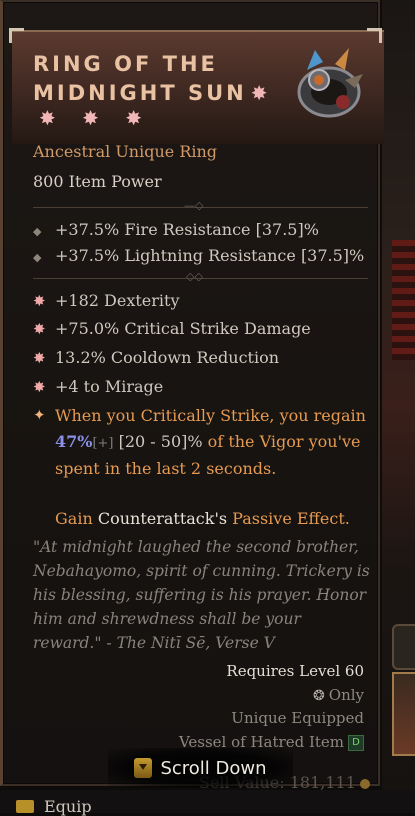 This screenshot has height=816, width=415. What do you see at coordinates (403, 647) in the screenshot?
I see `inventory-slot` at bounding box center [403, 647].